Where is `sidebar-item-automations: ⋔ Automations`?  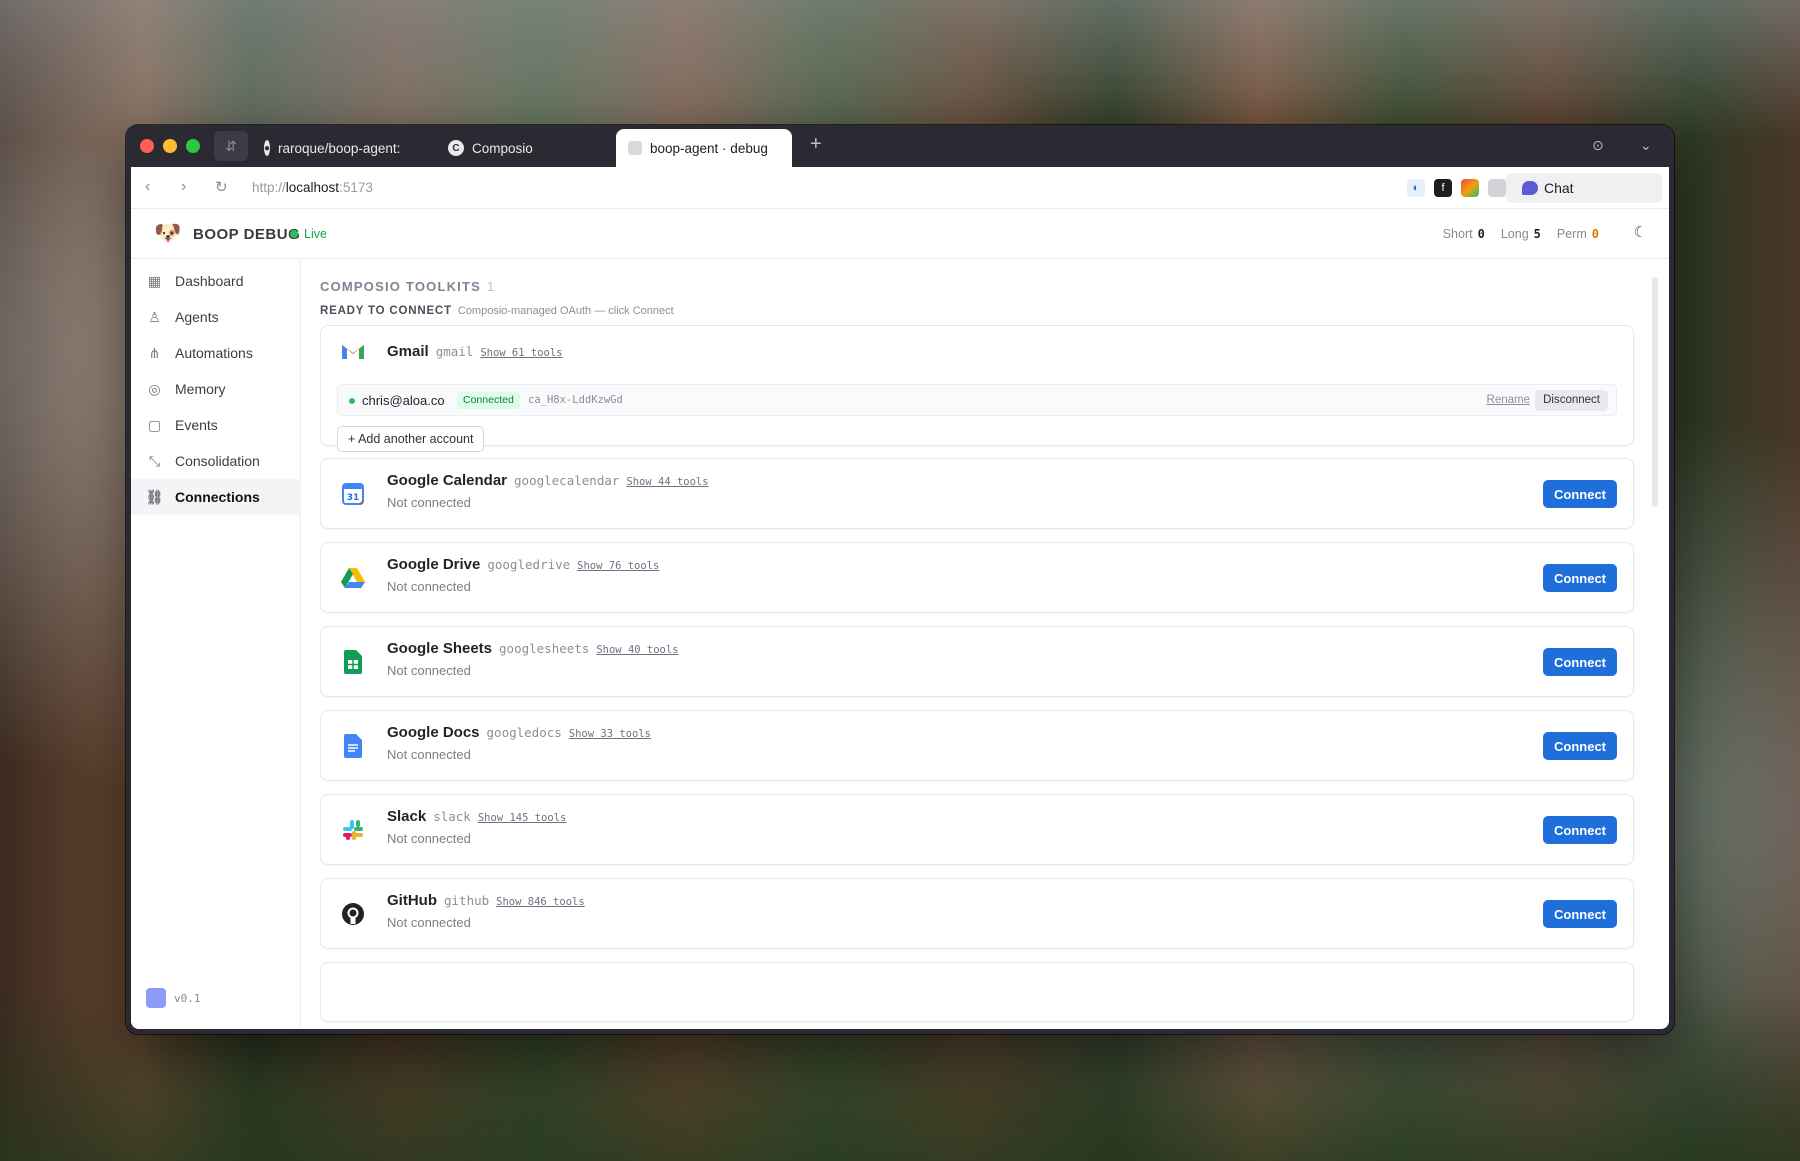
sidebar-item-automations: ⋔ Automations is located at coordinates (216, 353).